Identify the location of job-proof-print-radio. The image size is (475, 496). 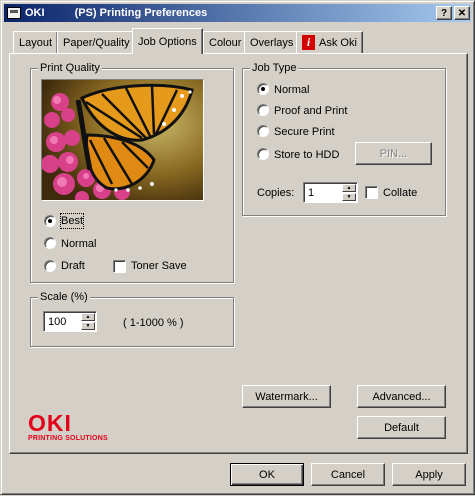
(263, 110).